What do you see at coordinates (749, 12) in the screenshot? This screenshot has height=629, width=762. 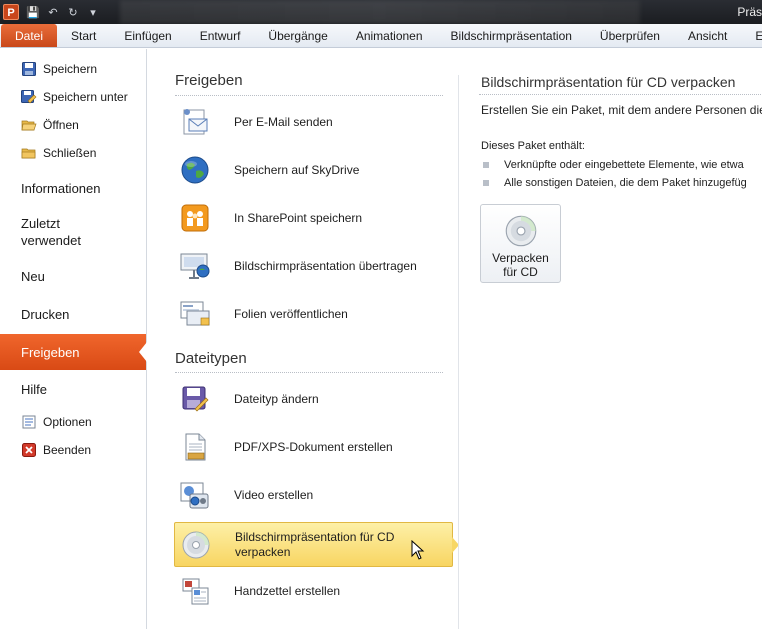 I see `window-title: Präs` at bounding box center [749, 12].